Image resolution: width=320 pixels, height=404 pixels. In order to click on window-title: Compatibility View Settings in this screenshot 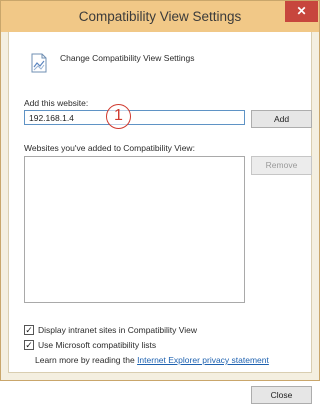, I will do `click(160, 16)`.